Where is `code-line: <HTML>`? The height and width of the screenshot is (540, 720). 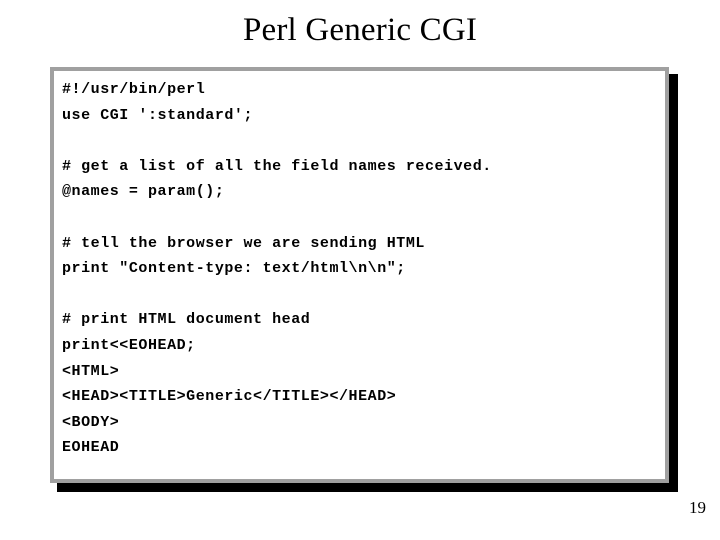
code-line: <HTML> is located at coordinates (91, 371).